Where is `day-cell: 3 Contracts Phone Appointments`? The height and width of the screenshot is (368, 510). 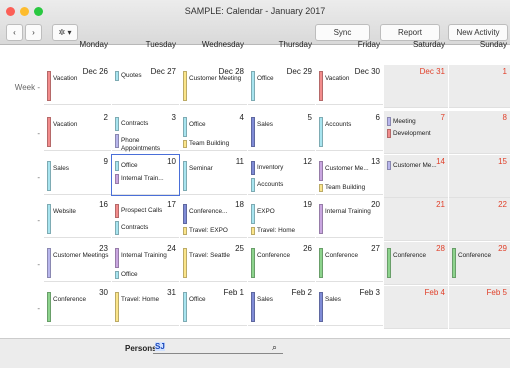
day-cell: 3 Contracts Phone Appointments is located at coordinates (145, 131).